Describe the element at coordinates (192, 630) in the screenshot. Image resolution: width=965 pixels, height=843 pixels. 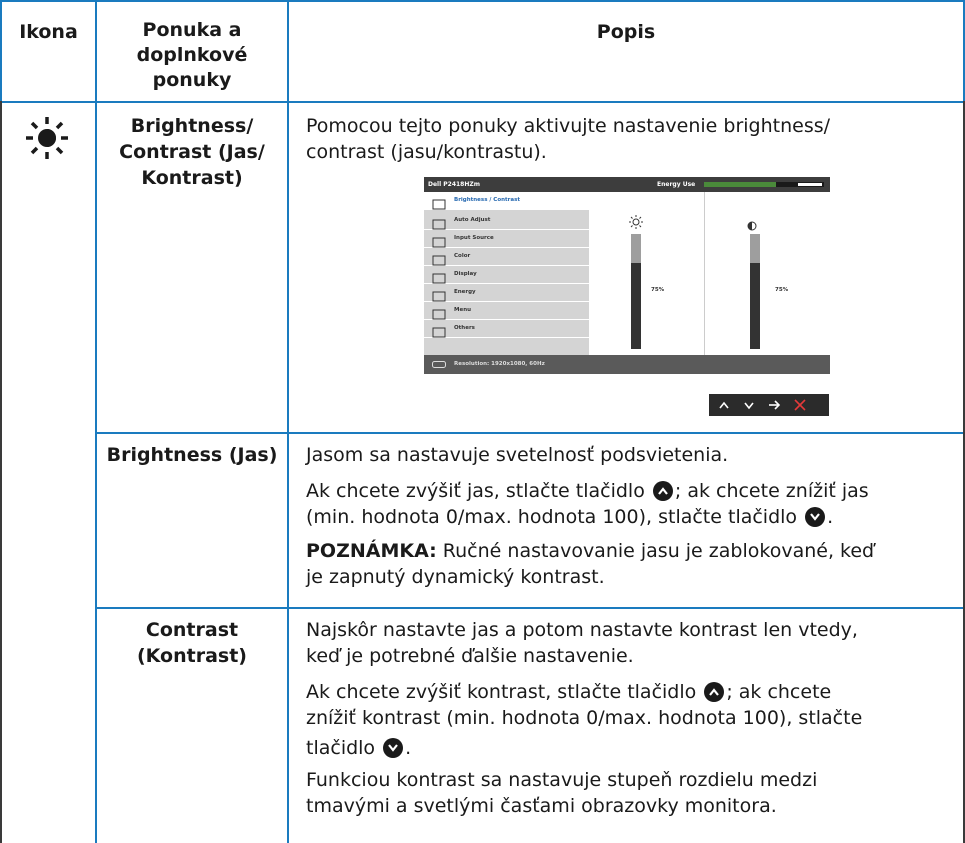
I see `menu-contrast-line1: Contrast` at that location.